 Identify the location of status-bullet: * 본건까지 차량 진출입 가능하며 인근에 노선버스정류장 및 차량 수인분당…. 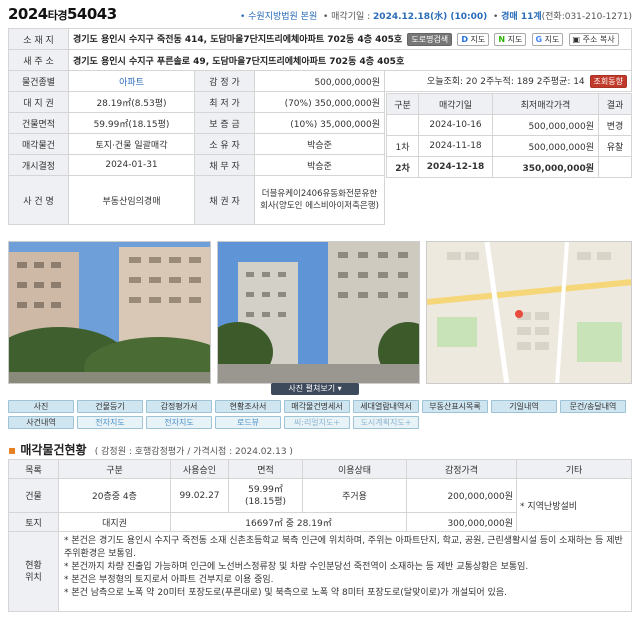
(296, 567).